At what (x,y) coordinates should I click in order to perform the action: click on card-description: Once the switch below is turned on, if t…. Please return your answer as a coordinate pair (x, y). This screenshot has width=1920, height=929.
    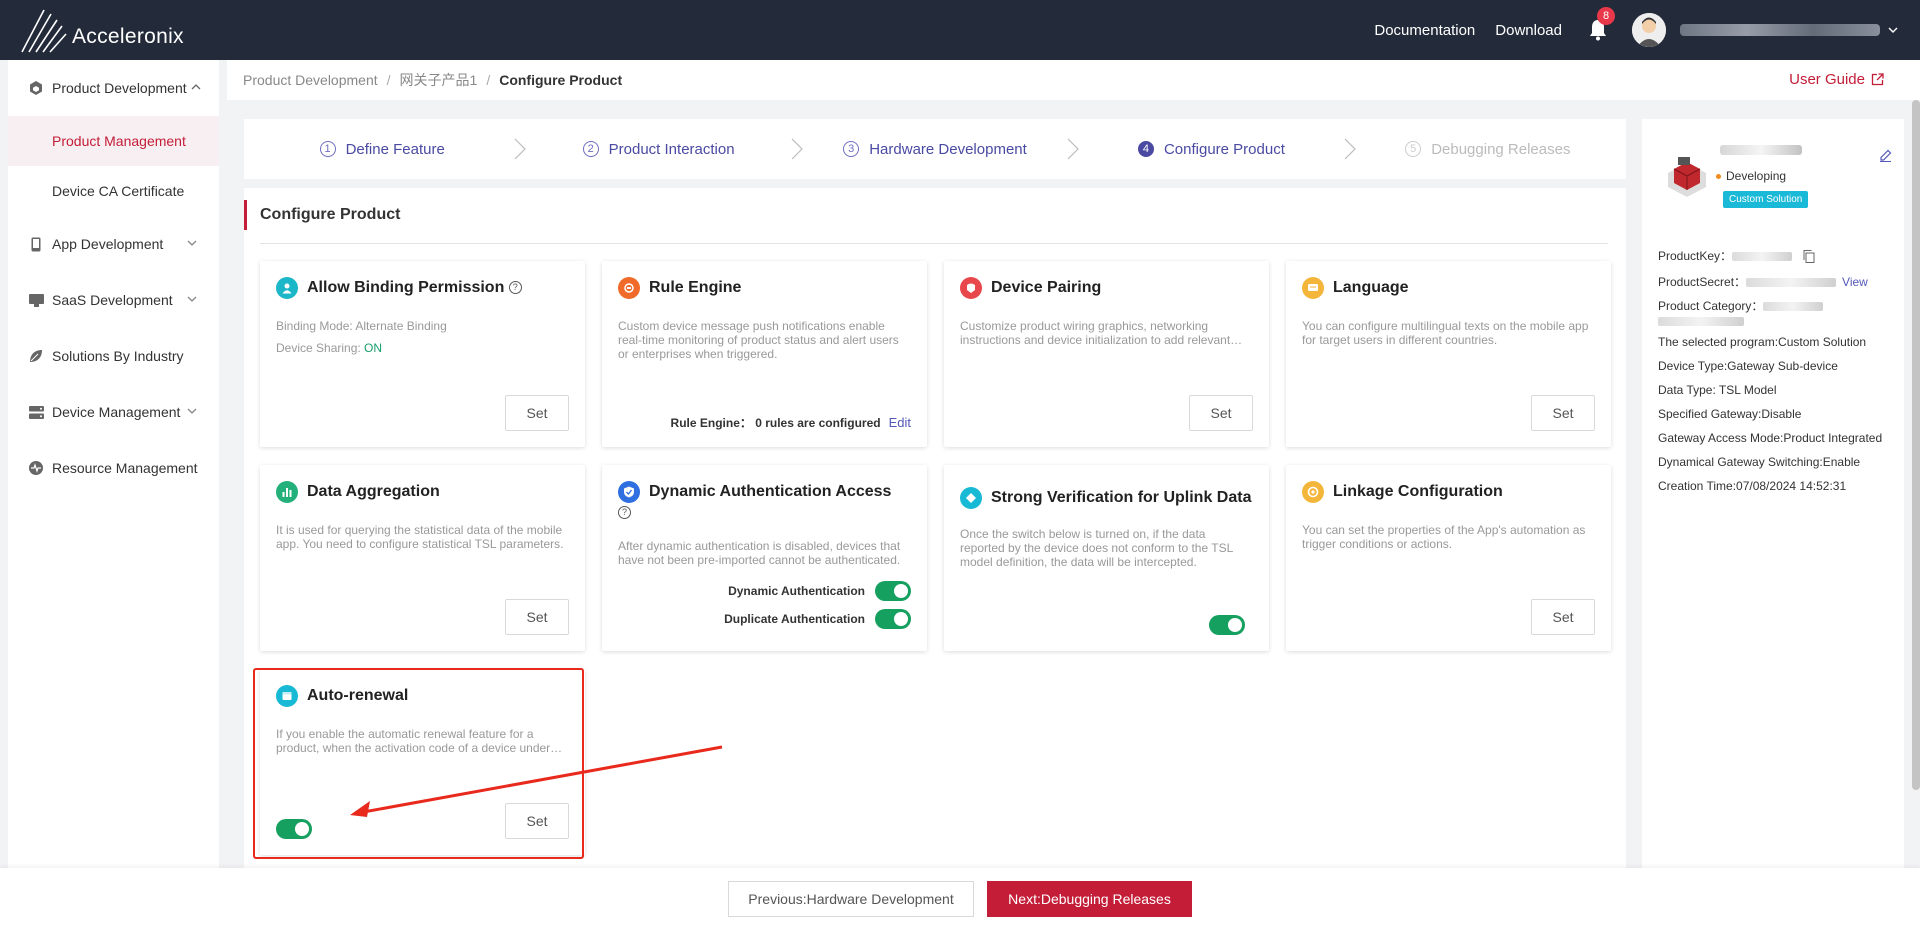
    Looking at the image, I should click on (1096, 548).